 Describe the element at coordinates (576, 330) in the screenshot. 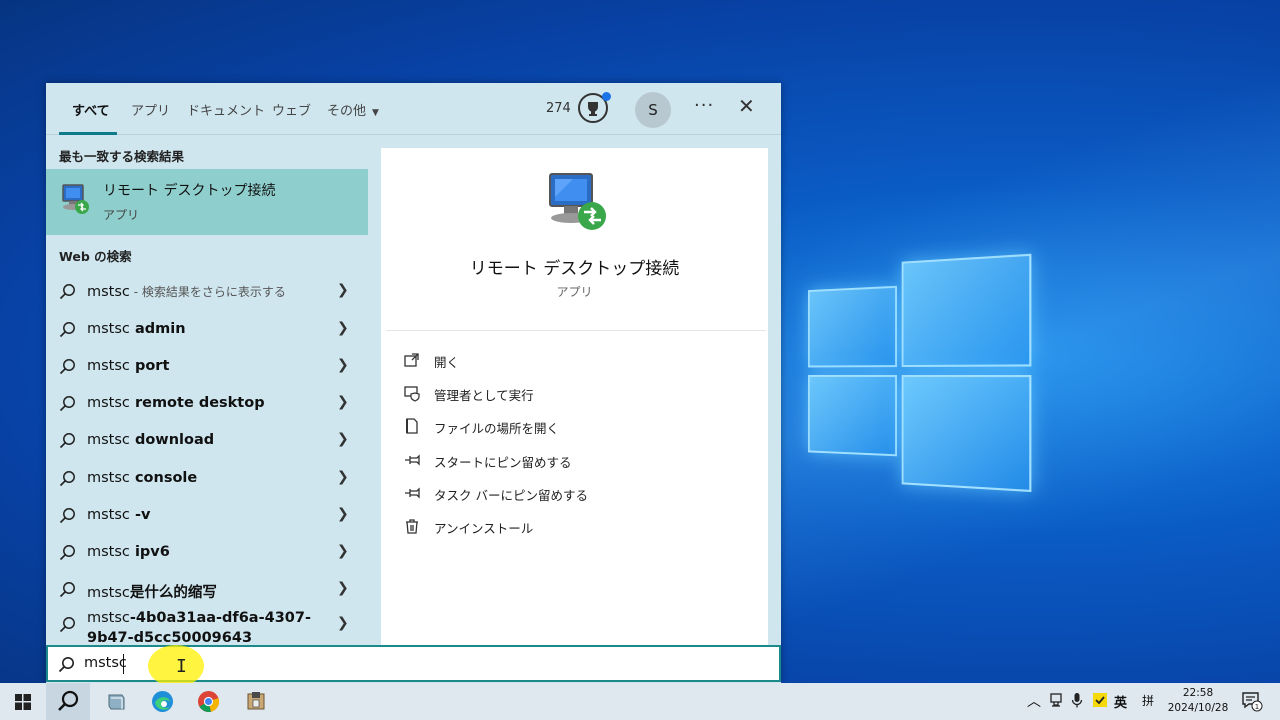

I see `divider` at that location.